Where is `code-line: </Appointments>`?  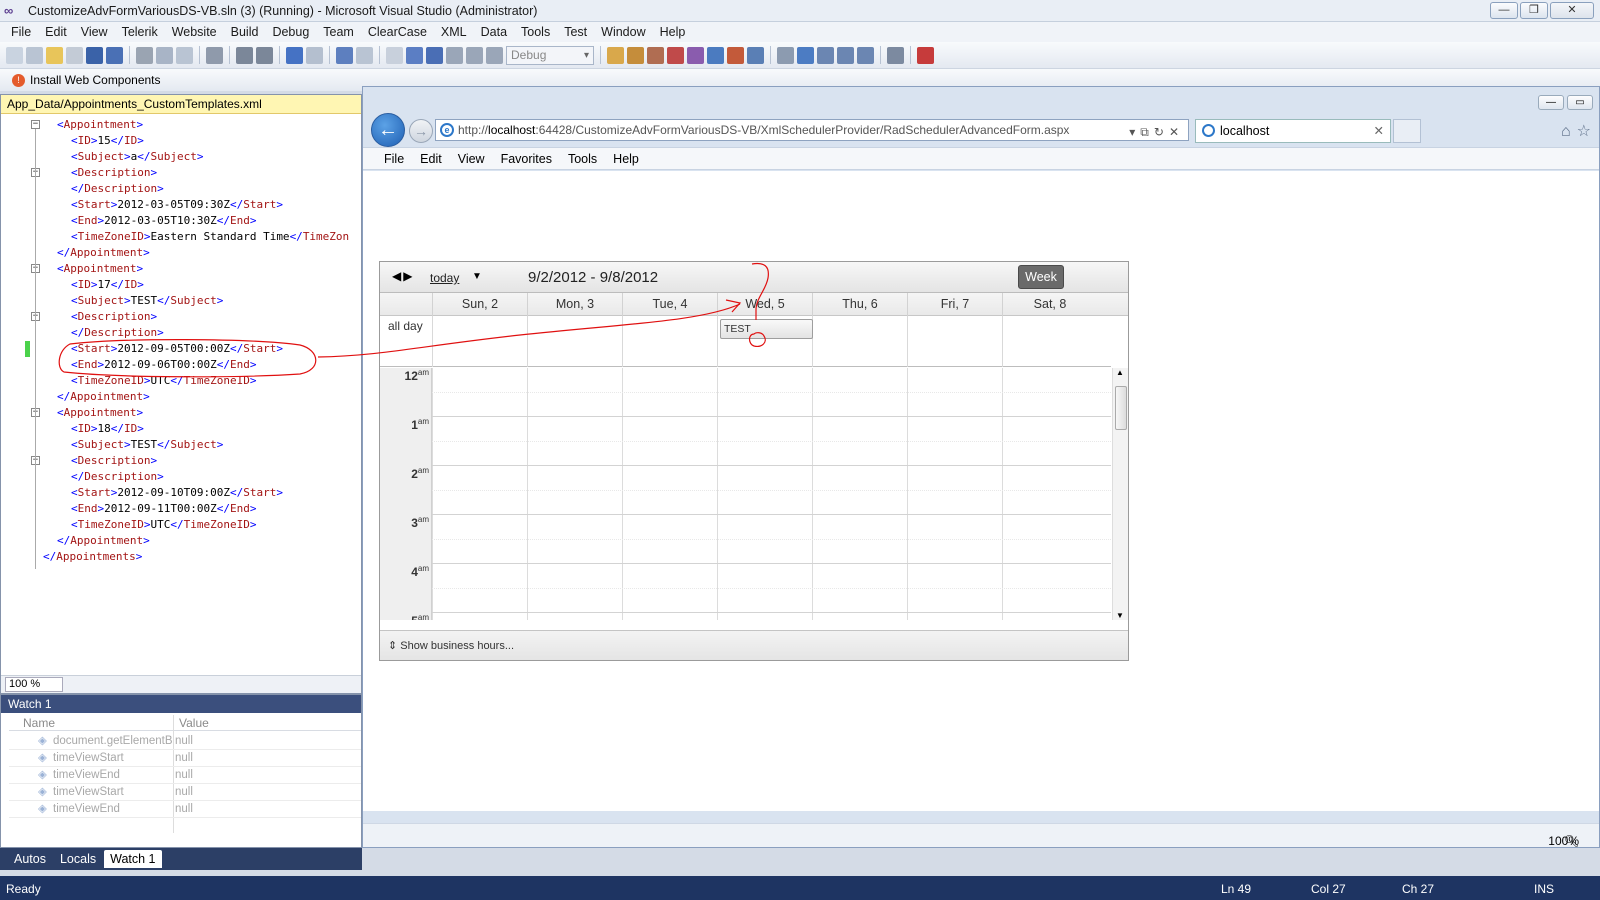 code-line: </Appointments> is located at coordinates (181, 557).